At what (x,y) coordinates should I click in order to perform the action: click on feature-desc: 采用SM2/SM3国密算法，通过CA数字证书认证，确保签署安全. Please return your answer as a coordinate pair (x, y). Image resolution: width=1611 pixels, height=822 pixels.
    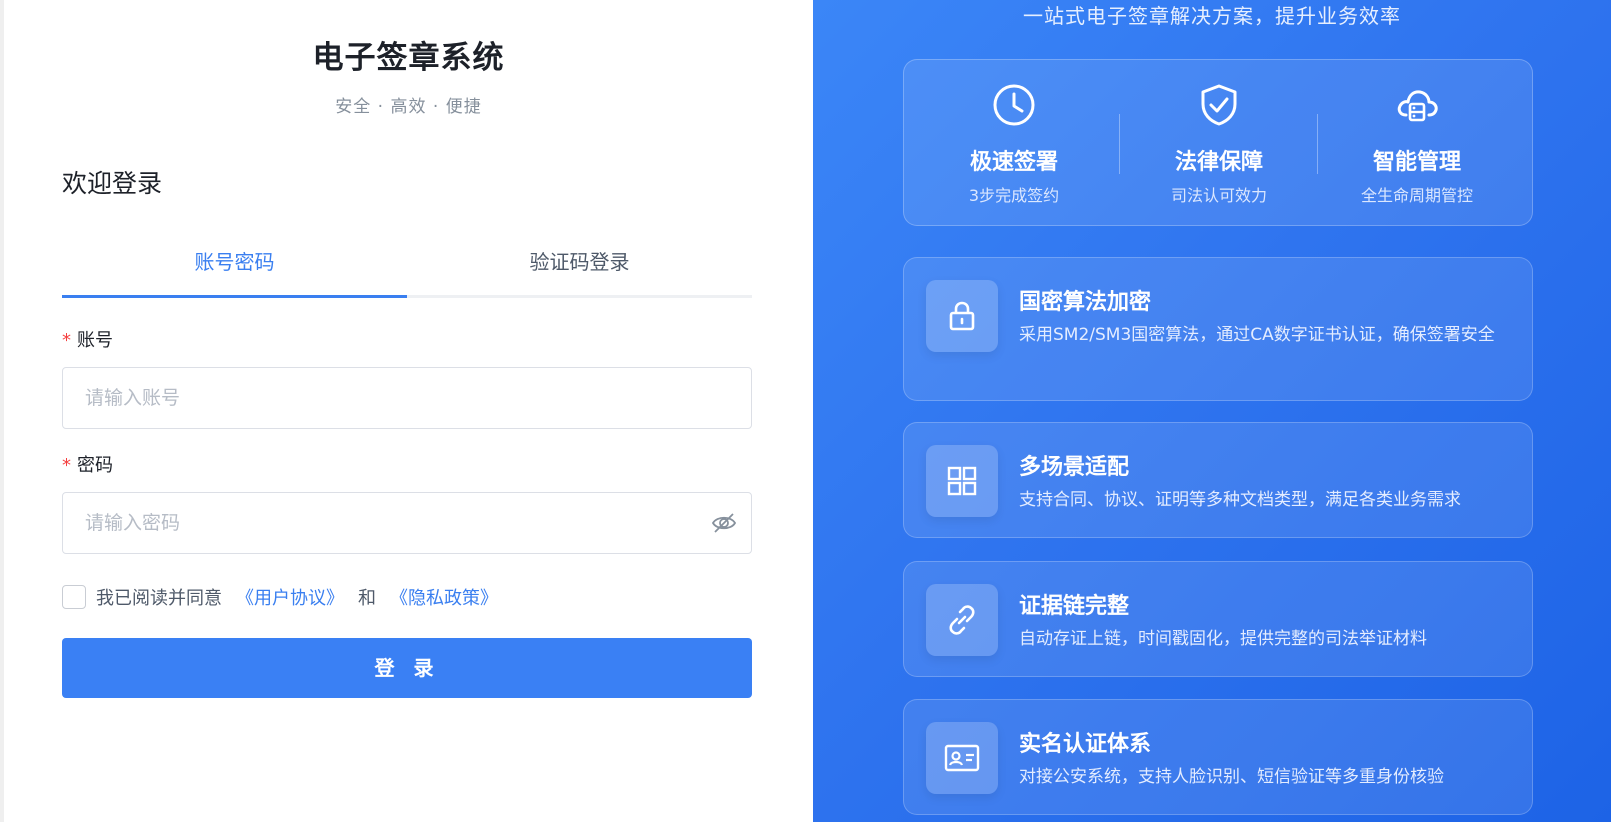
    Looking at the image, I should click on (1257, 335).